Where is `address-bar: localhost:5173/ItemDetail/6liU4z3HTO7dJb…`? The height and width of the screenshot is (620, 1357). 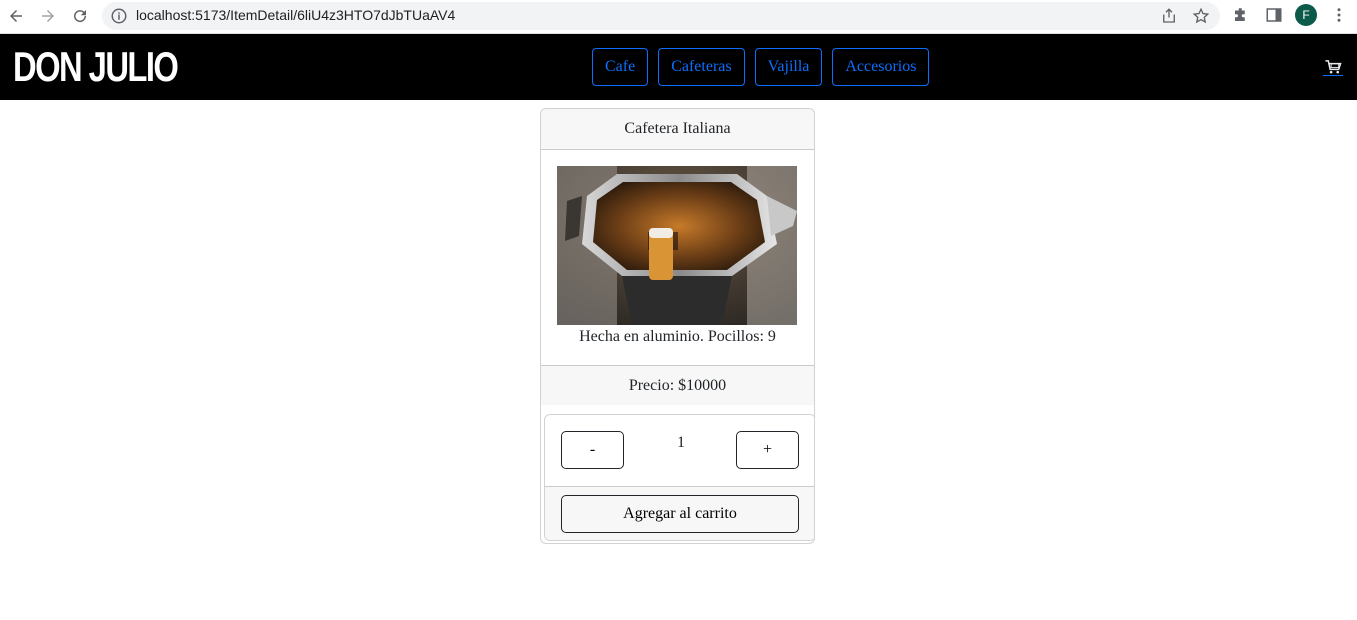 address-bar: localhost:5173/ItemDetail/6liU4z3HTO7dJb… is located at coordinates (661, 16).